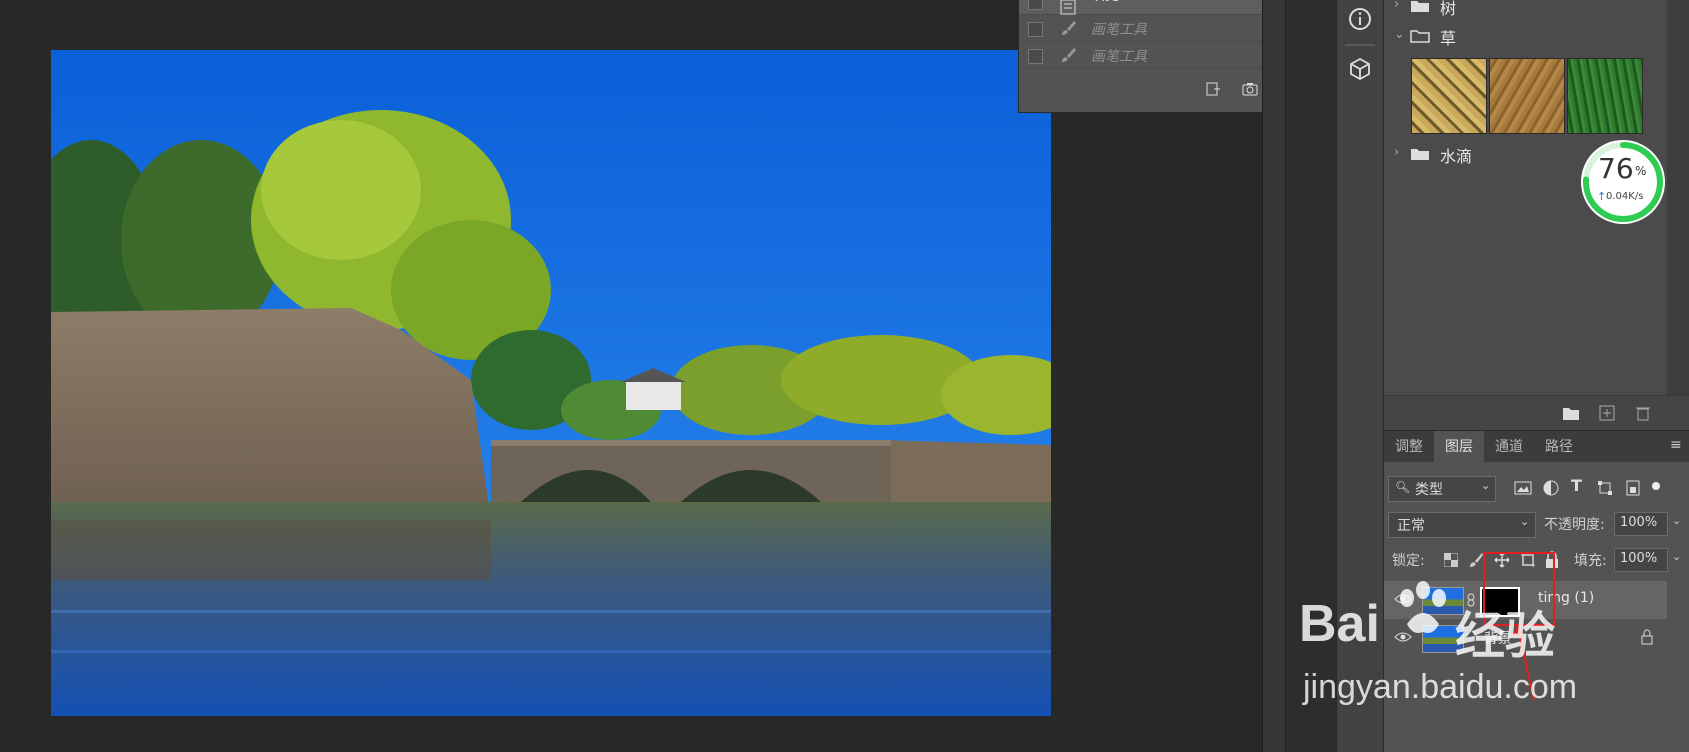  I want to click on opacity-value: 100%, so click(1639, 522).